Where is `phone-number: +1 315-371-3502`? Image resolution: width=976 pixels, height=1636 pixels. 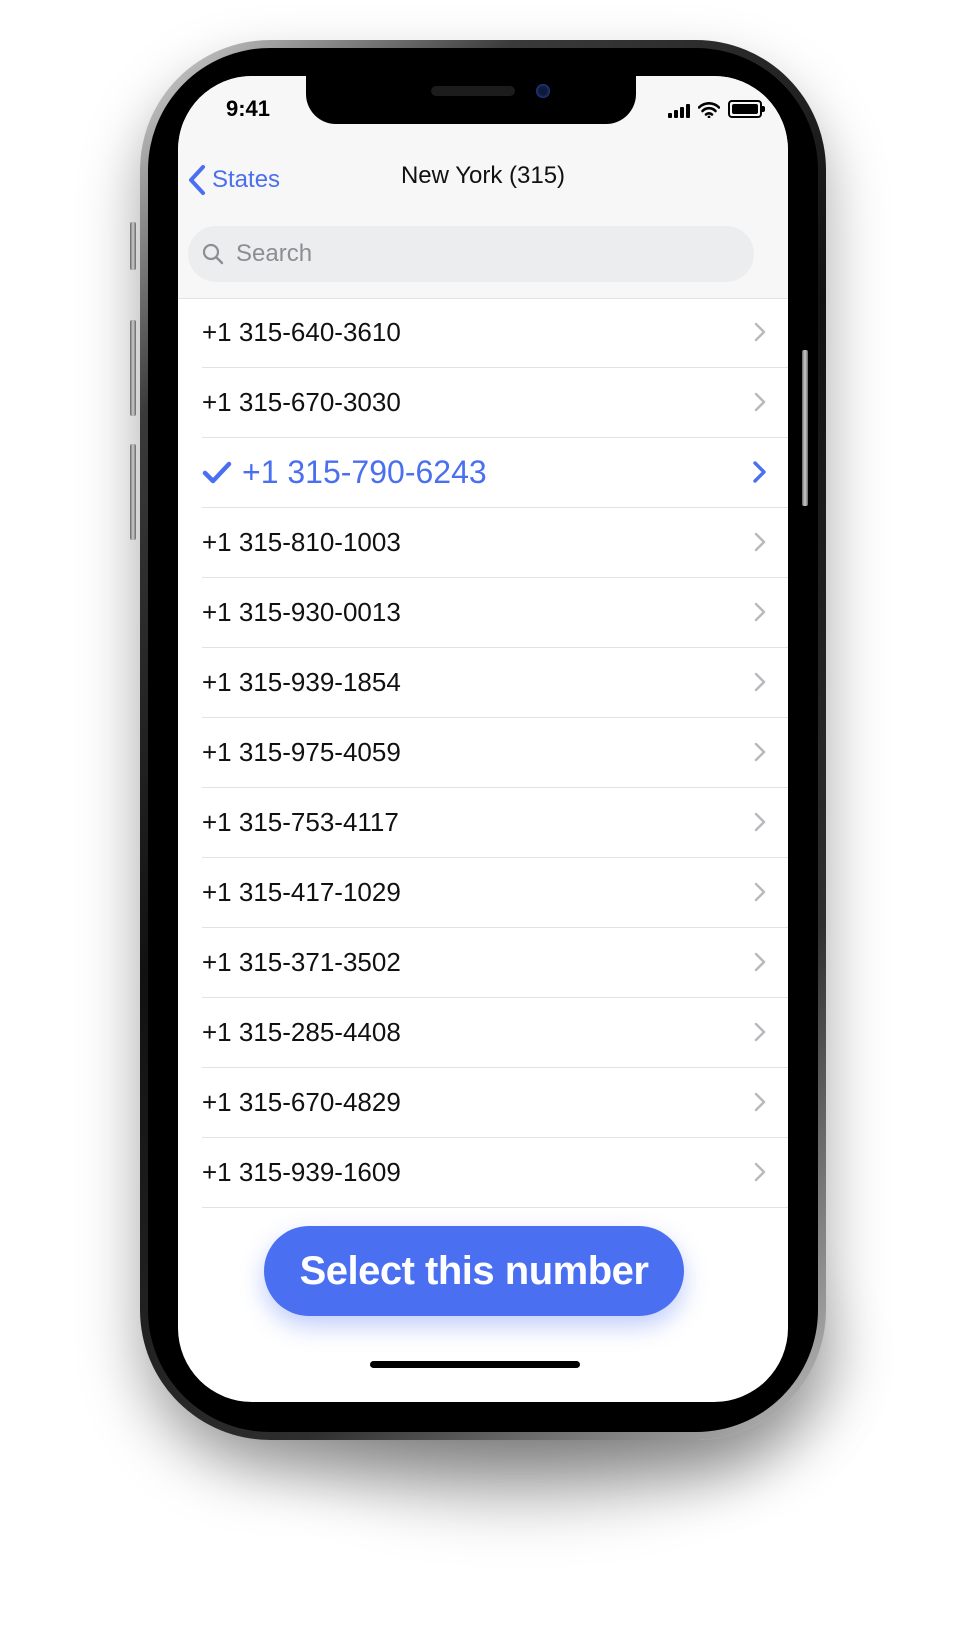 phone-number: +1 315-371-3502 is located at coordinates (301, 962).